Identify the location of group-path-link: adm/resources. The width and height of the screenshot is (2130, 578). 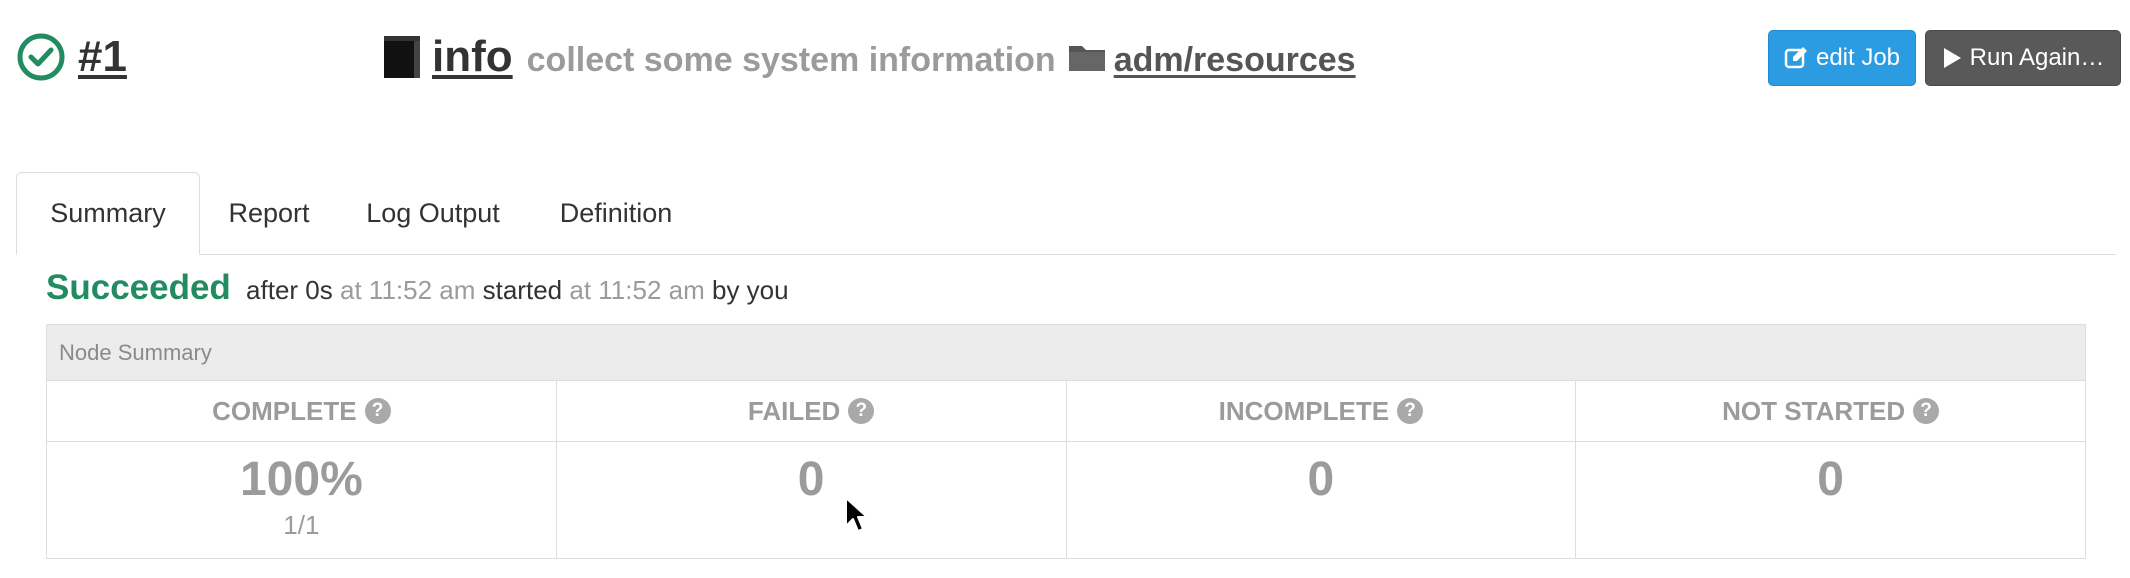
(1235, 60).